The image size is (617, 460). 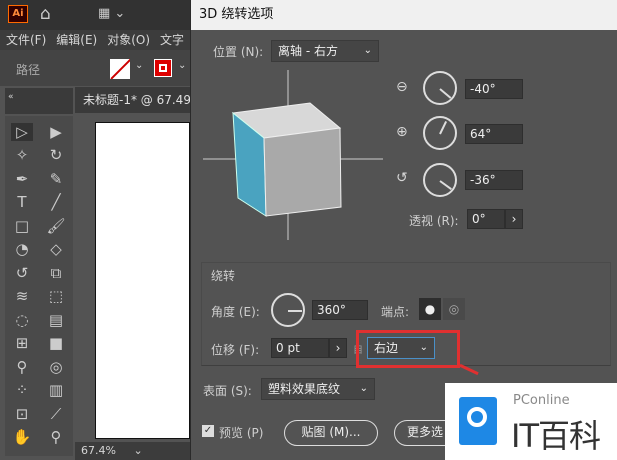 I want to click on surface-select: 塑料效果底纹 ⌄, so click(x=318, y=389).